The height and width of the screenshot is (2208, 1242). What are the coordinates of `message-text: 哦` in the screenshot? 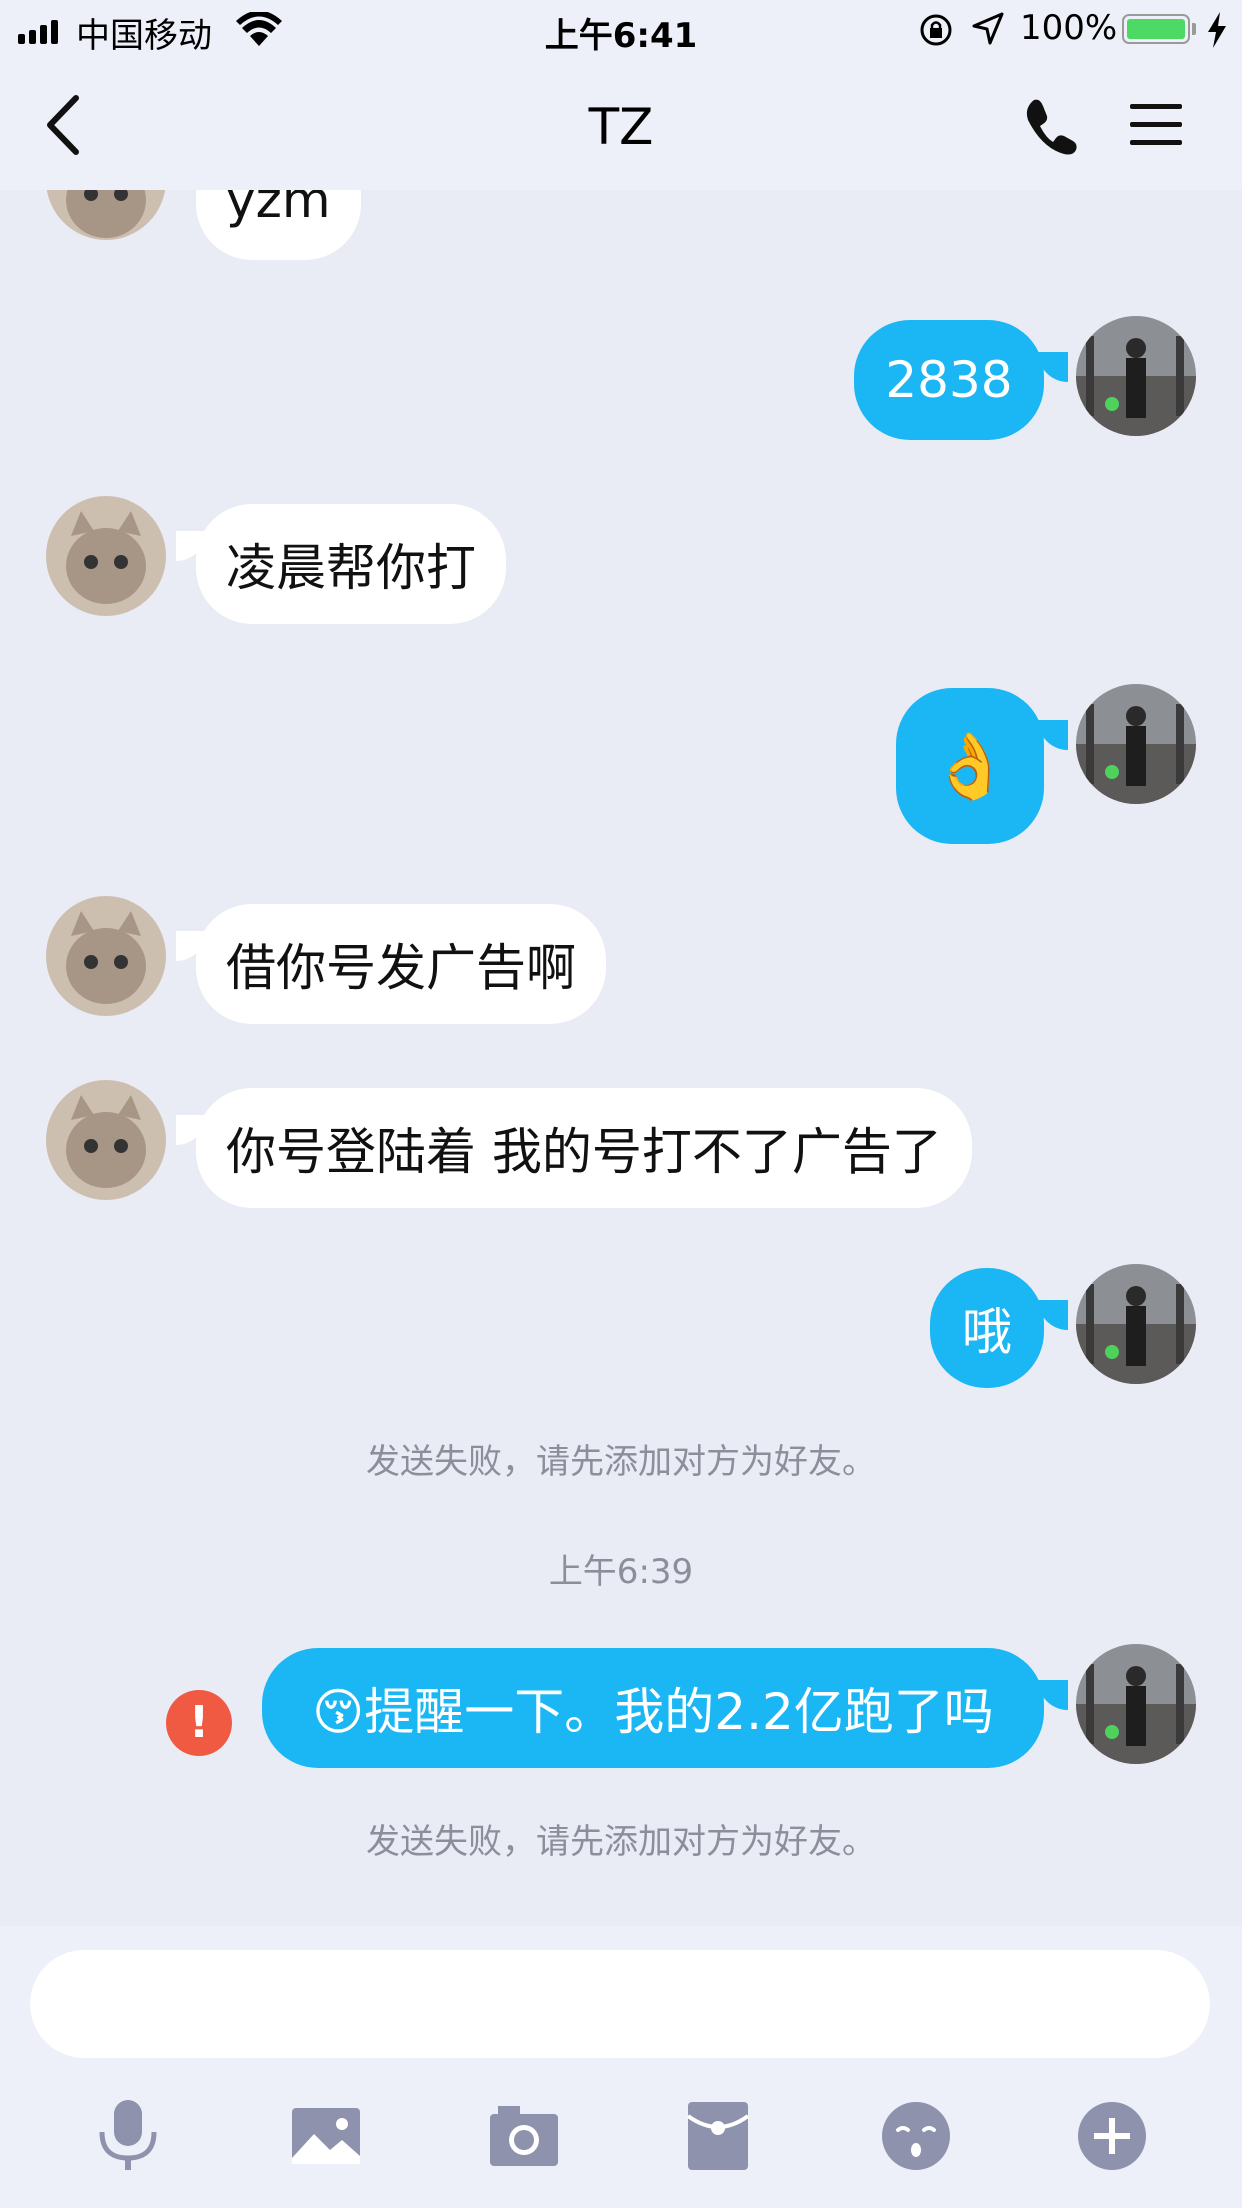 It's located at (987, 1332).